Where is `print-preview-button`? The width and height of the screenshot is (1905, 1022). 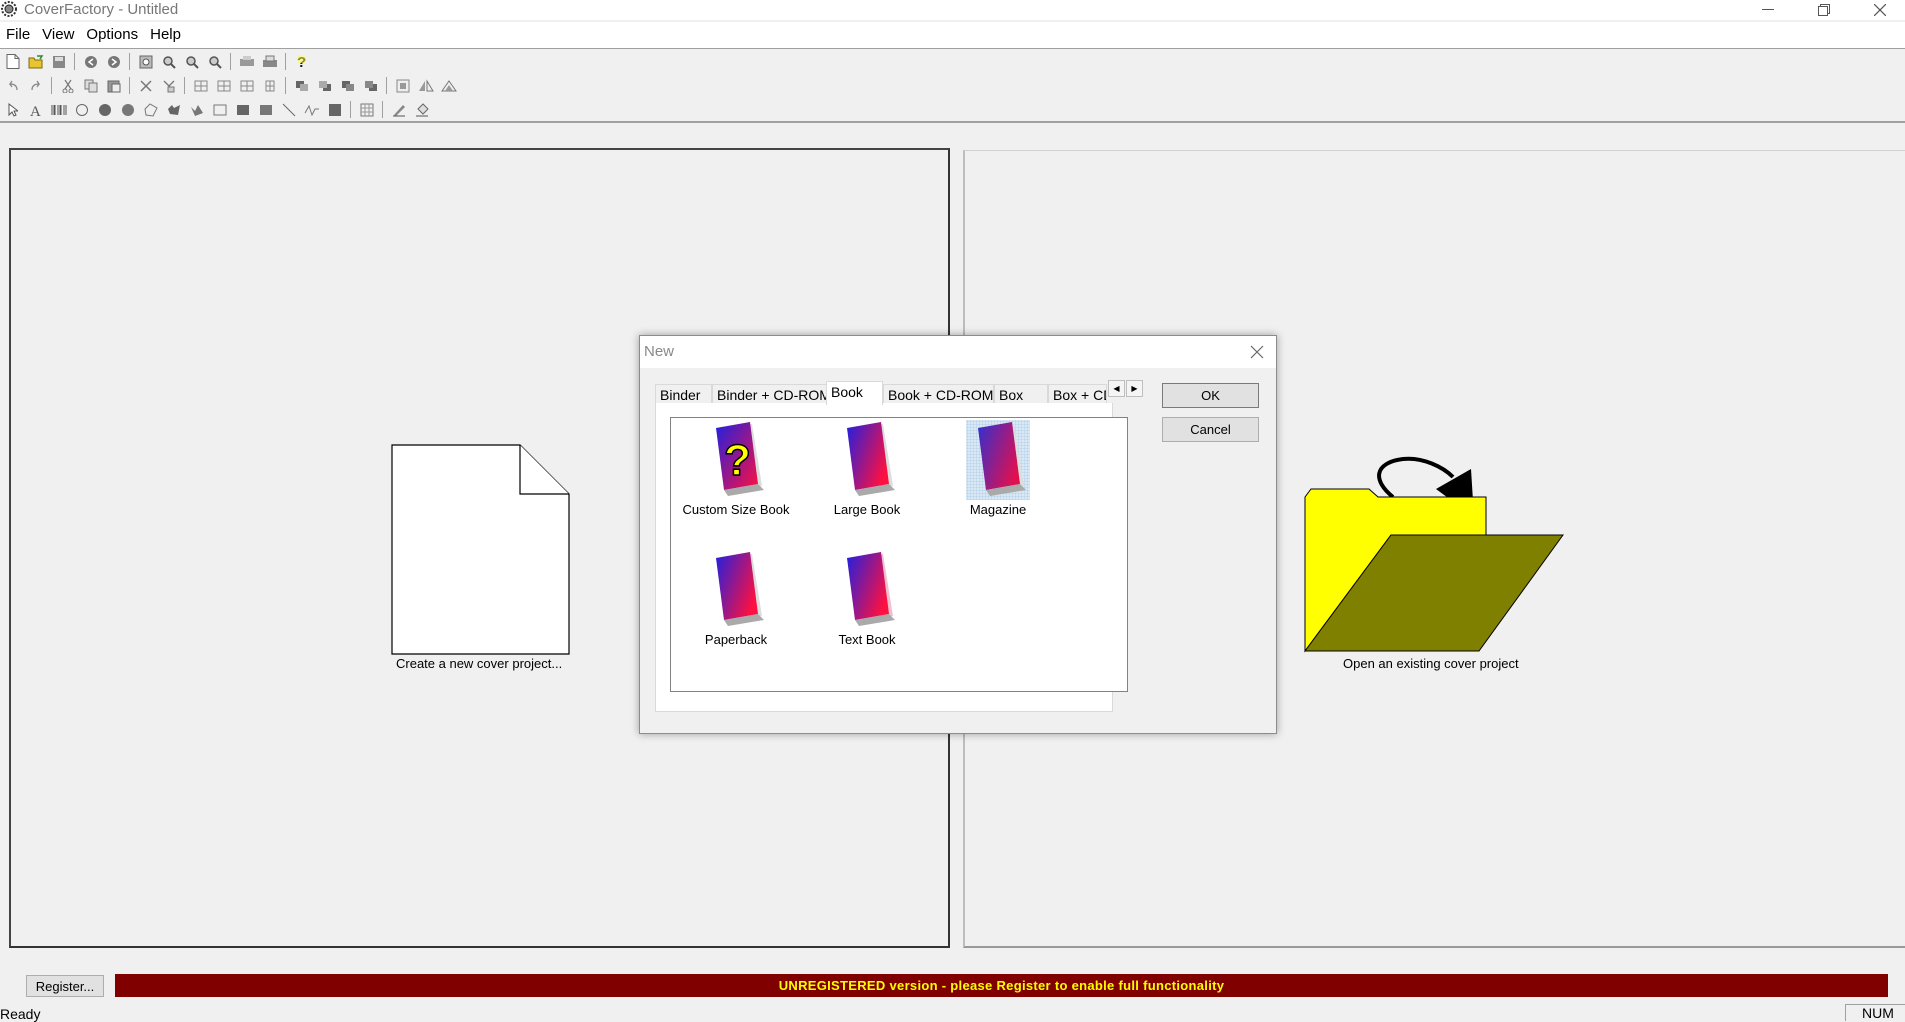
print-preview-button is located at coordinates (246, 61).